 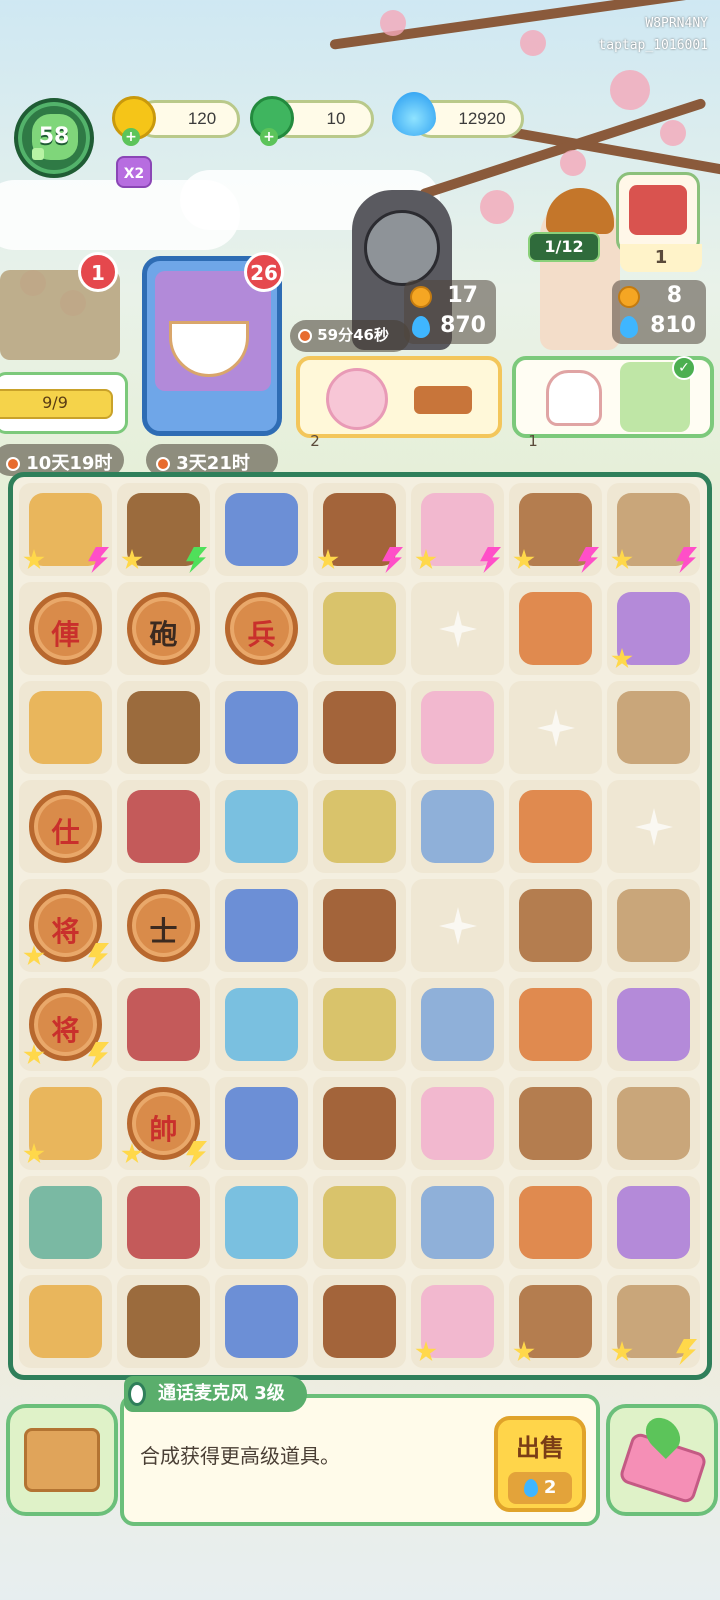 I want to click on chess-red-shuai-icon: 帥, so click(x=163, y=1123).